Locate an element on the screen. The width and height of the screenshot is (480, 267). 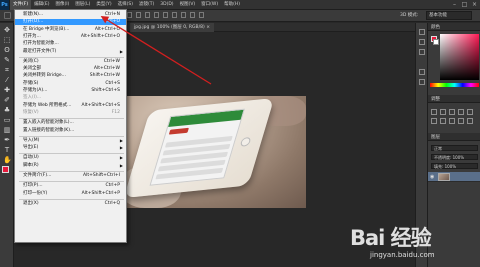
distribute-h-icon is located at coordinates (183, 15).